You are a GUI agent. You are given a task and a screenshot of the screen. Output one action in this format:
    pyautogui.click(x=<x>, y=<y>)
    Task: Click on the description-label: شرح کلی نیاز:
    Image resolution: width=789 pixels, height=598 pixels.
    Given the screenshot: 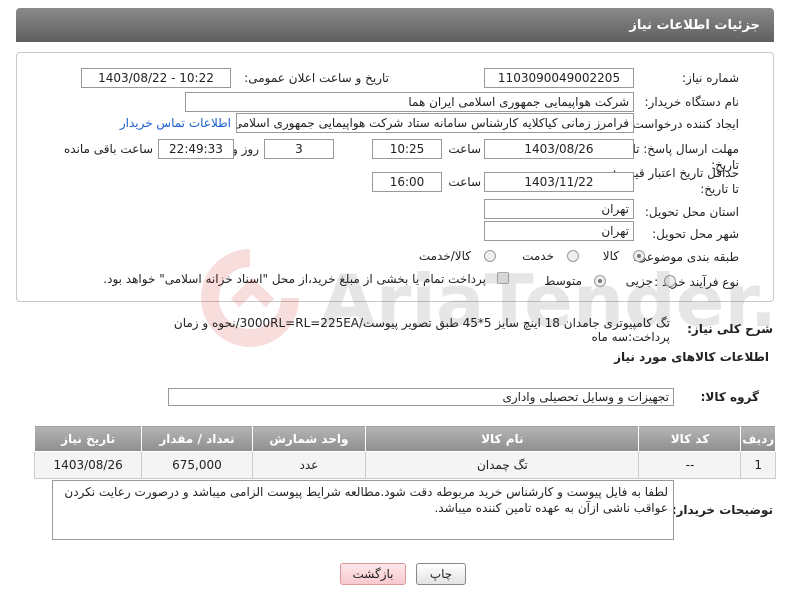 What is the action you would take?
    pyautogui.click(x=730, y=329)
    